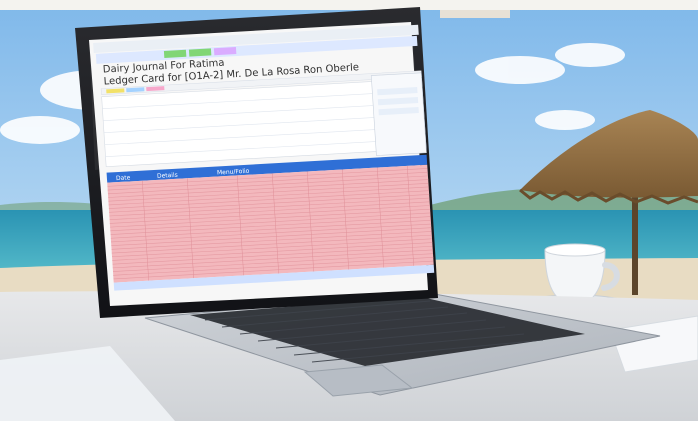 This screenshot has height=421, width=698. I want to click on col-date: Date, so click(123, 178).